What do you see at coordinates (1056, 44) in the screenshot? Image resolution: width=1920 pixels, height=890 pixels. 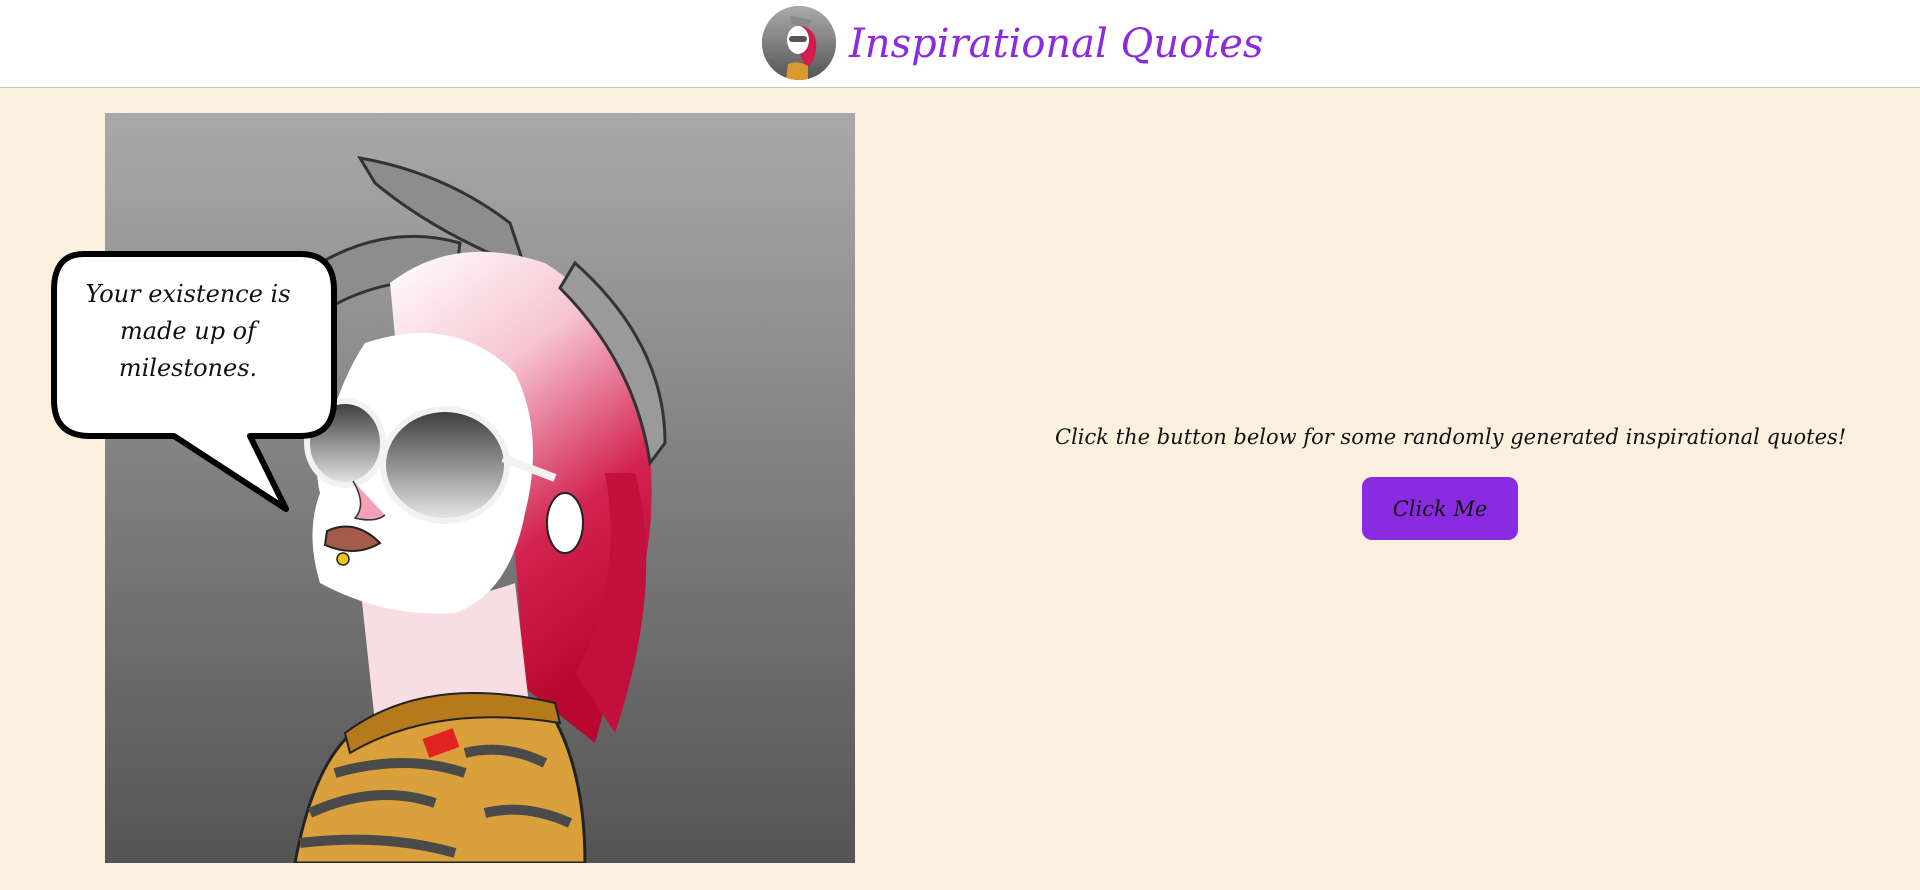 I see `site-title: Inspirational Quotes` at bounding box center [1056, 44].